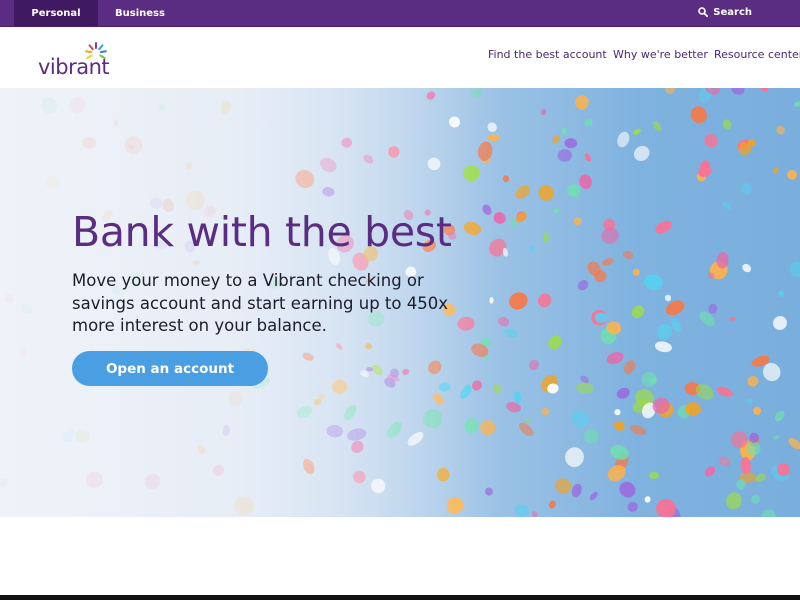  I want to click on open-account-button: Open an account, so click(170, 368).